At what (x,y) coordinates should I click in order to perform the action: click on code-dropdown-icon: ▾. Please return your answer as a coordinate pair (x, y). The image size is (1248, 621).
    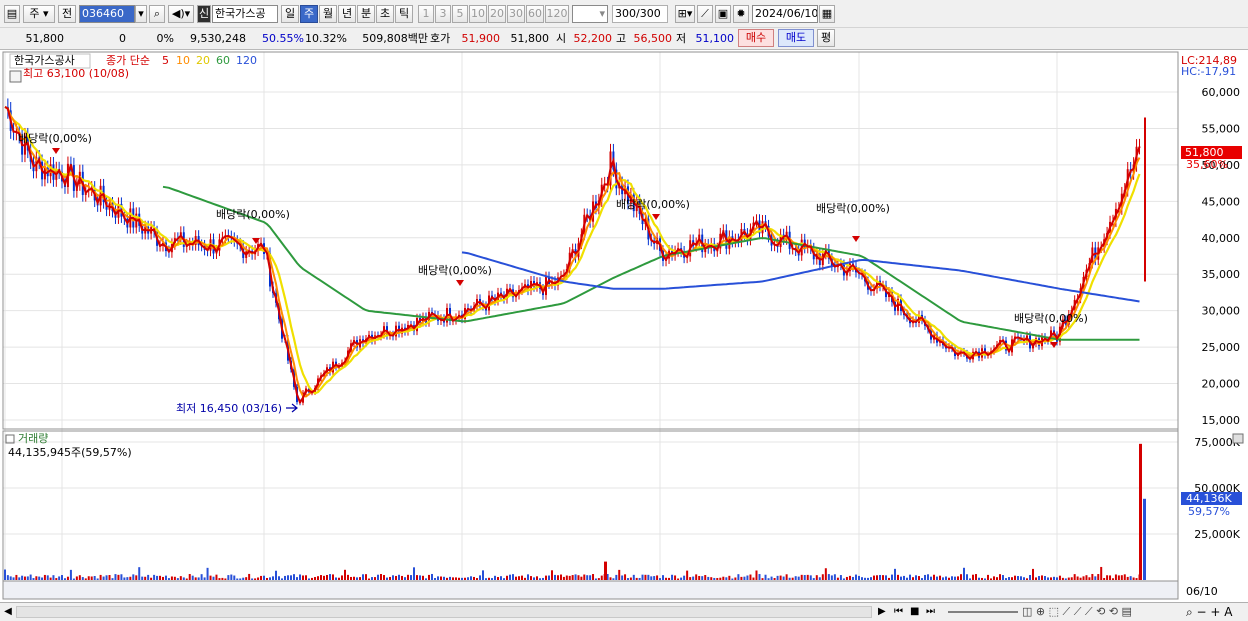
    Looking at the image, I should click on (141, 14).